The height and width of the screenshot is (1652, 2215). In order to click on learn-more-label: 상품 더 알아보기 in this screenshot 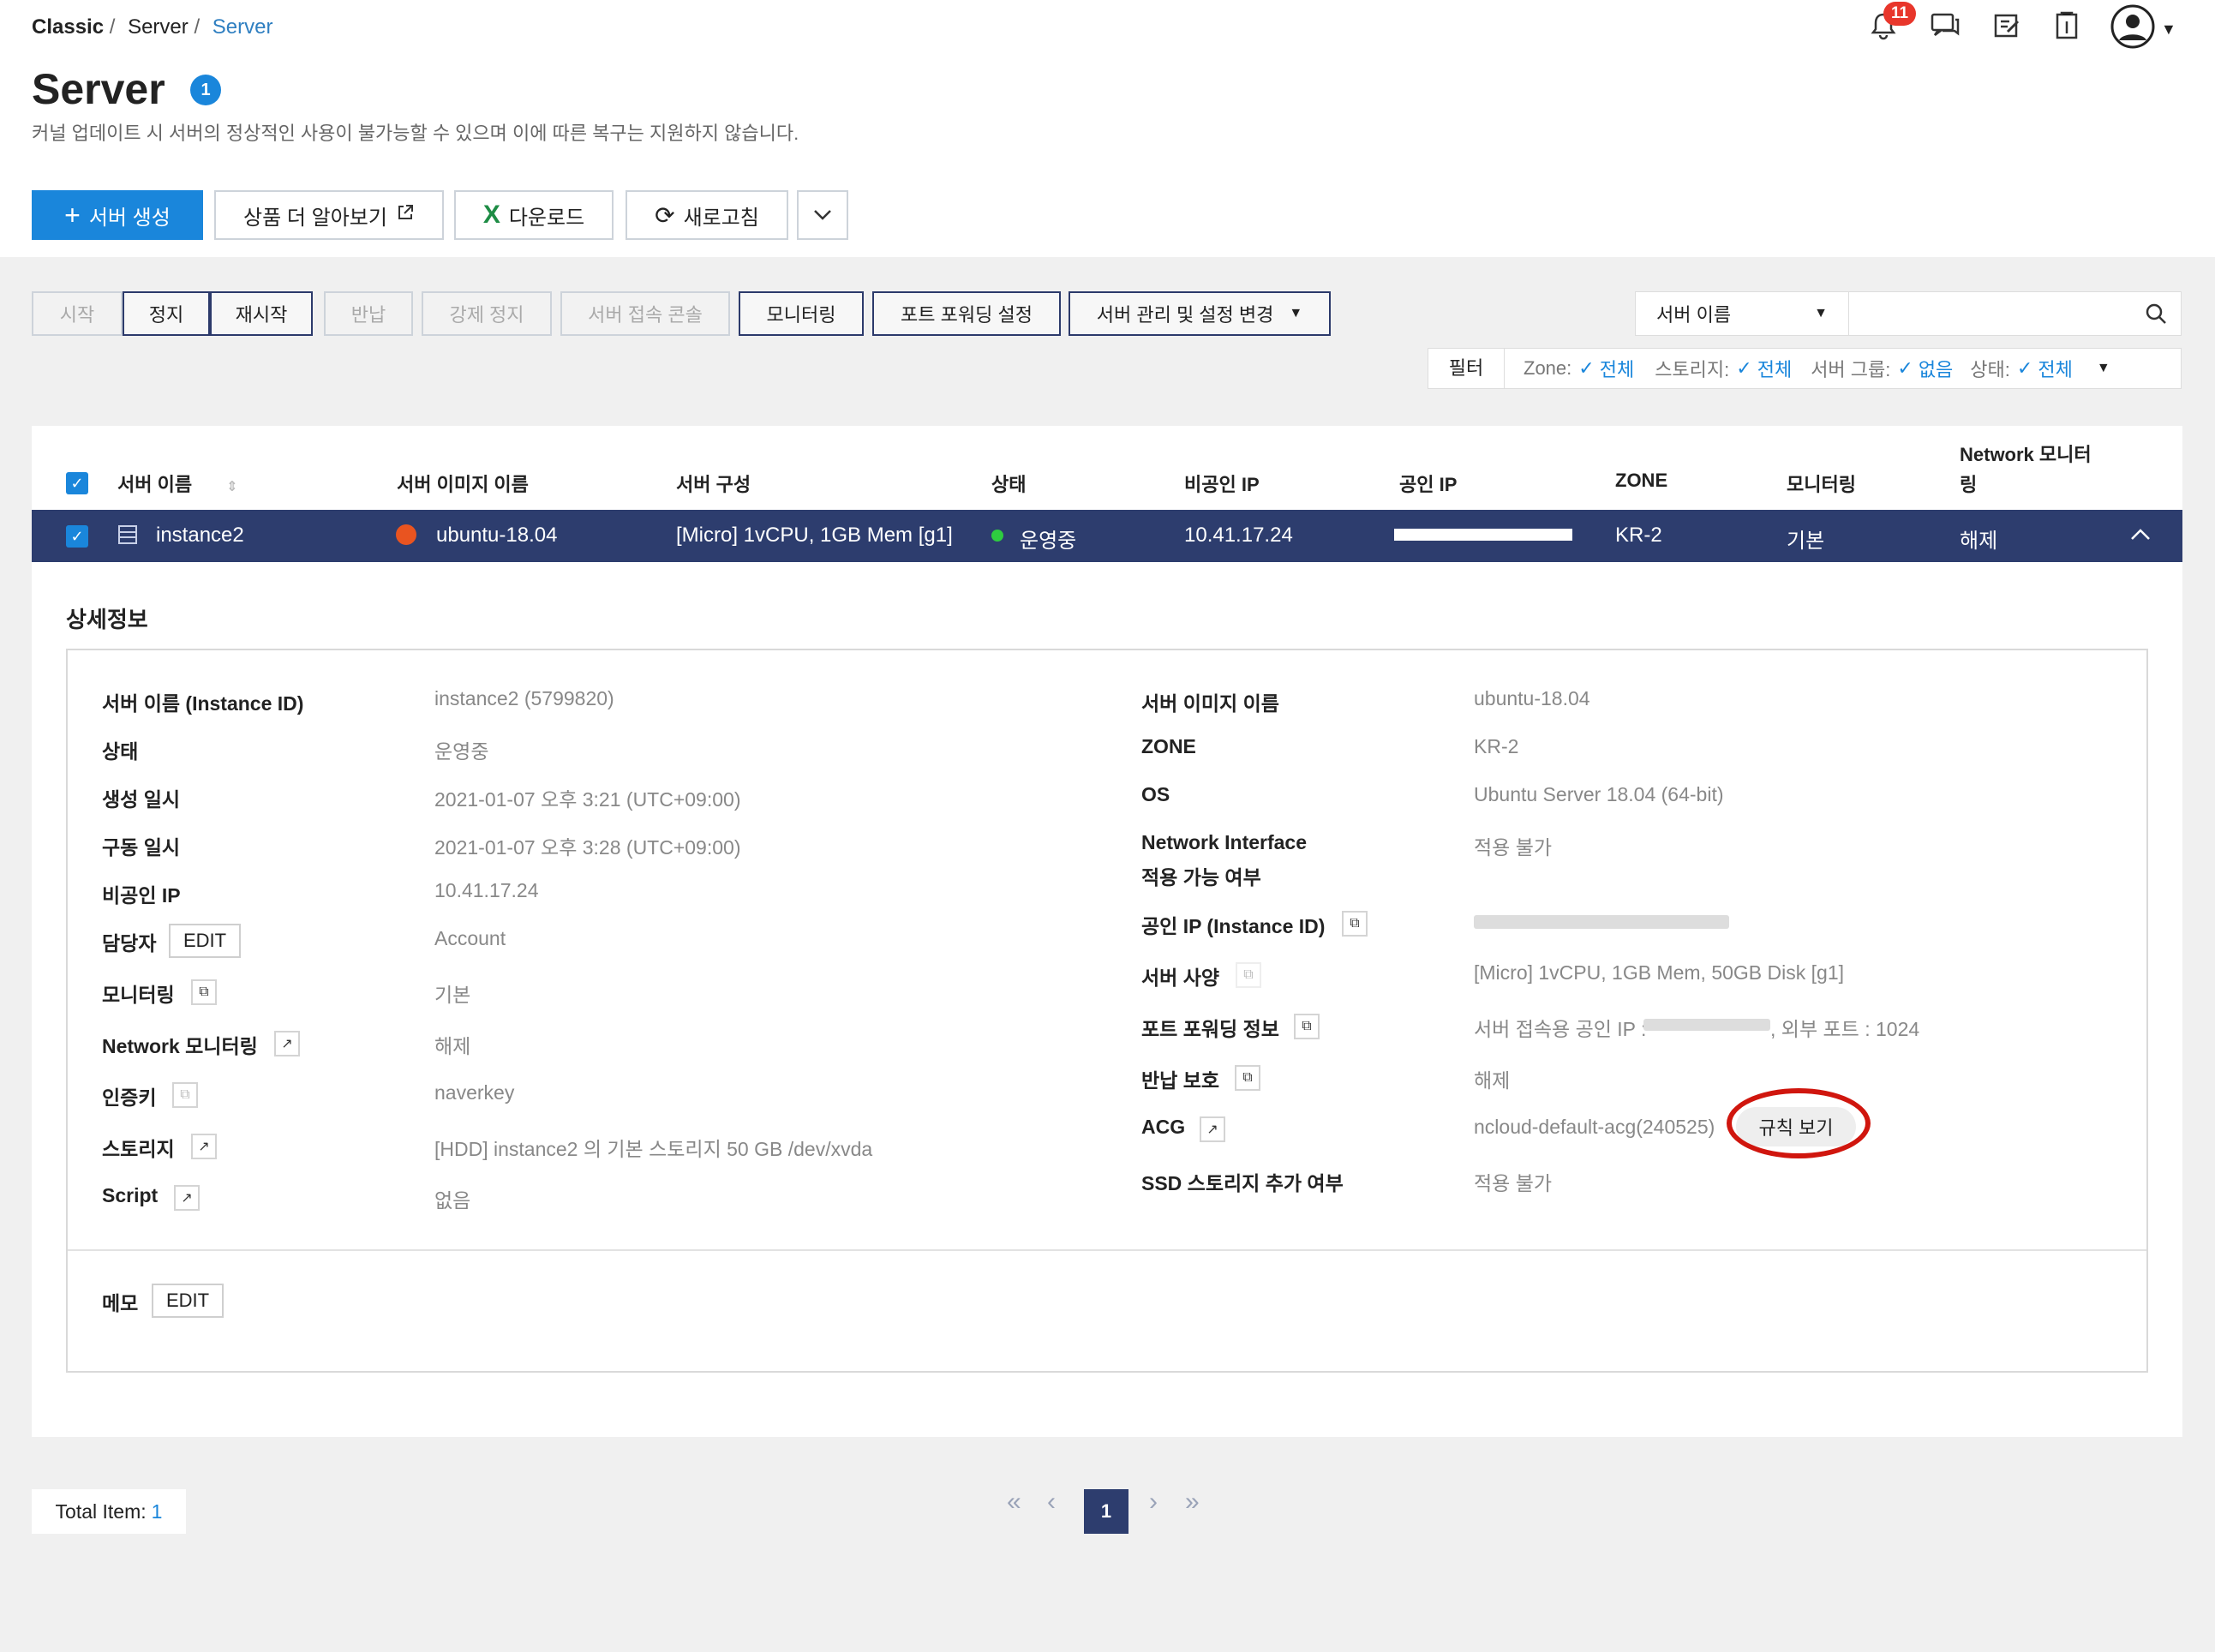, I will do `click(315, 218)`.